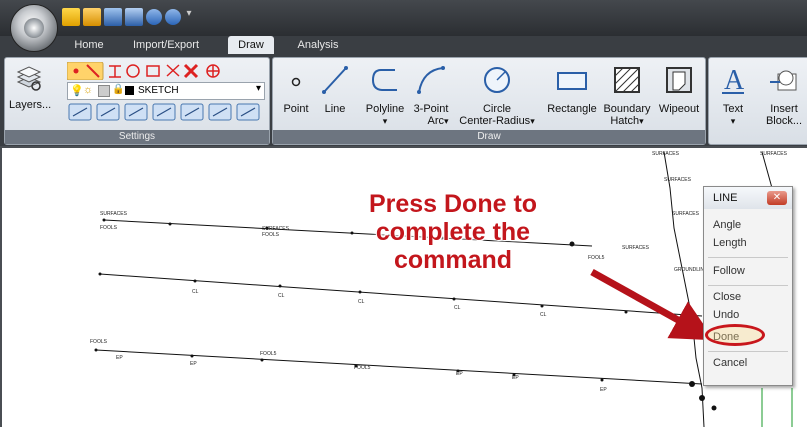 Image resolution: width=807 pixels, height=427 pixels. Describe the element at coordinates (727, 225) in the screenshot. I see `menu-item-angle: Angle` at that location.